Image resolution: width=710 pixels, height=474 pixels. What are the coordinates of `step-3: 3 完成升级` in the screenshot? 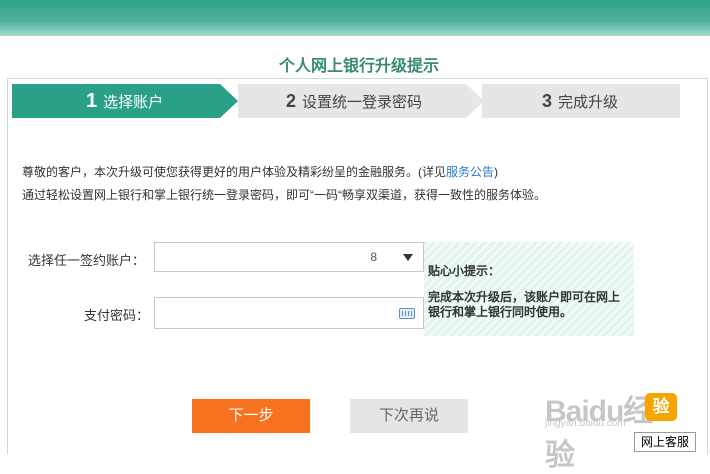 It's located at (581, 101).